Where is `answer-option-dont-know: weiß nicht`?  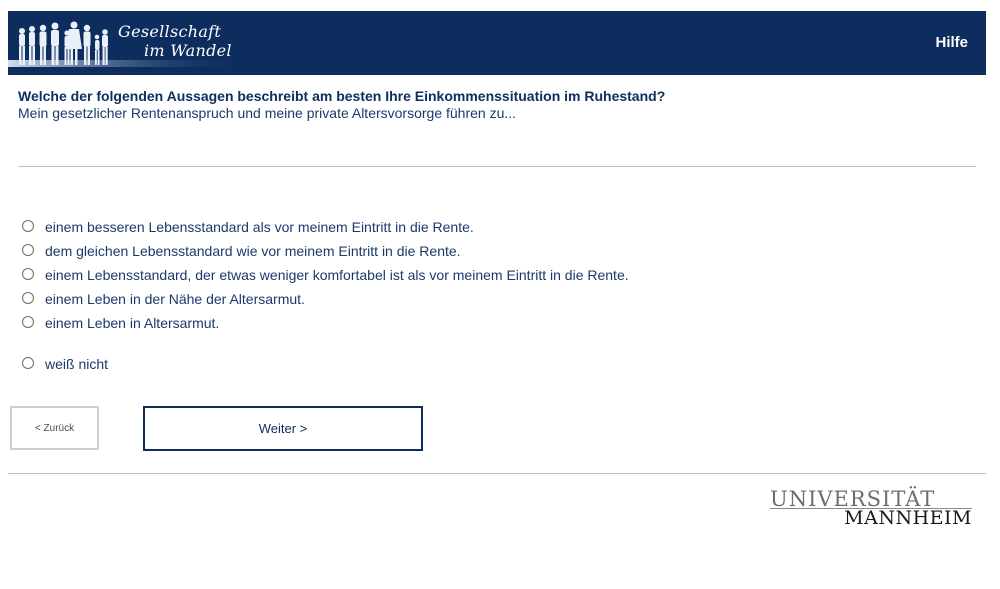
answer-option-dont-know: weiß nicht is located at coordinates (65, 364).